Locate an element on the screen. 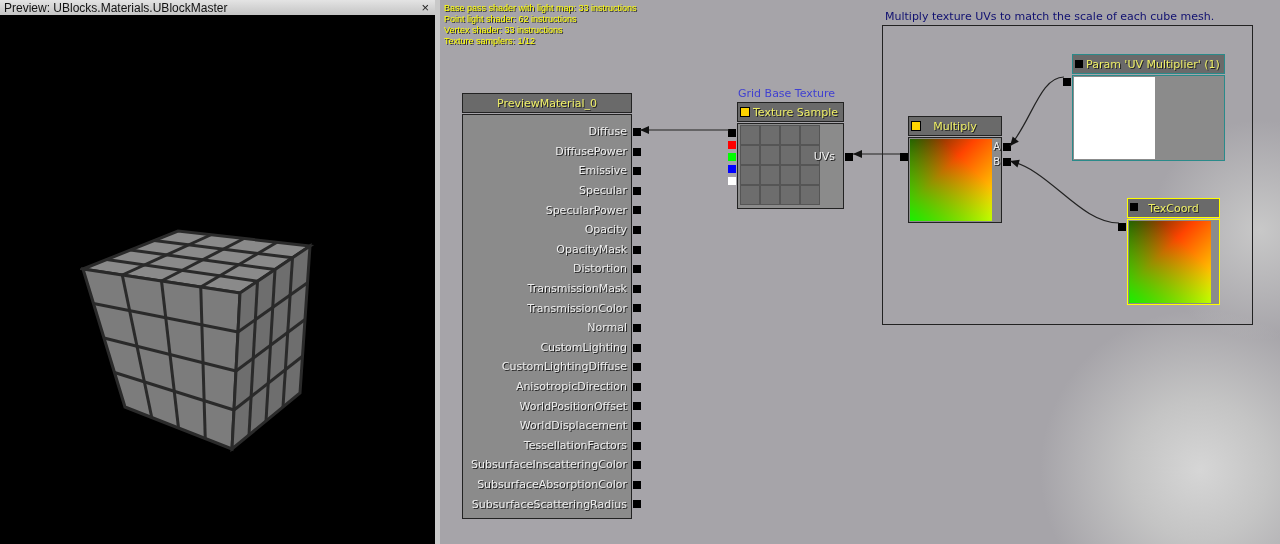 Image resolution: width=1280 pixels, height=544 pixels. input-label: OpacityMask is located at coordinates (591, 249).